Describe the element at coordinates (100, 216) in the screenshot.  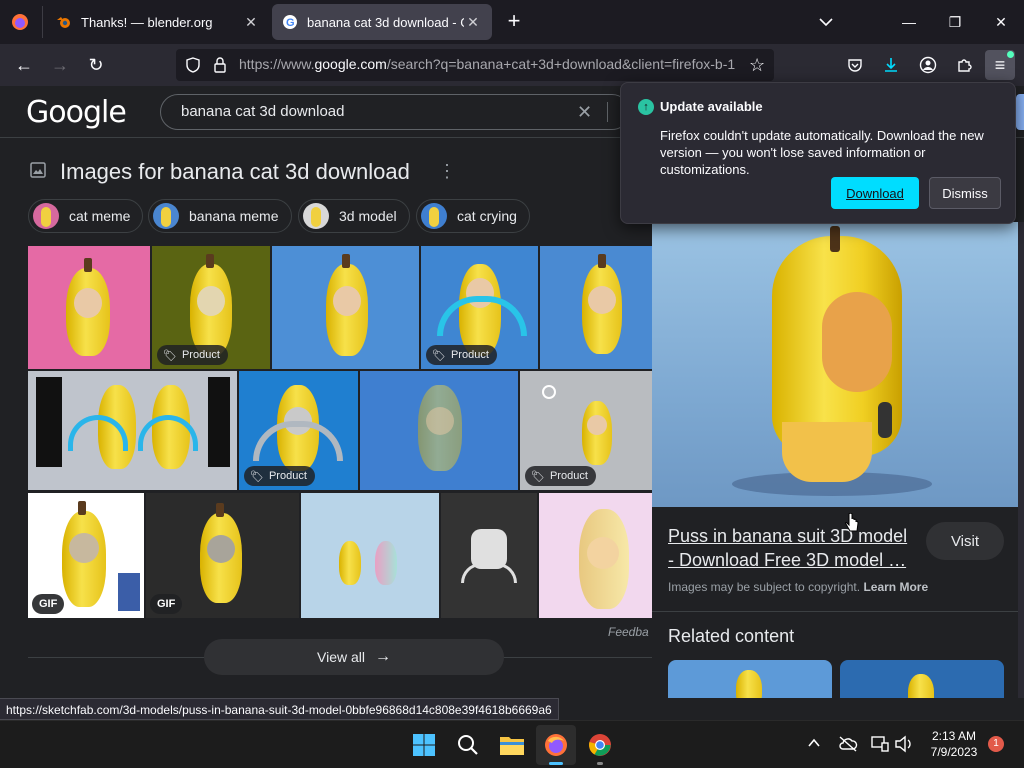
I see `chip-label: cat meme` at that location.